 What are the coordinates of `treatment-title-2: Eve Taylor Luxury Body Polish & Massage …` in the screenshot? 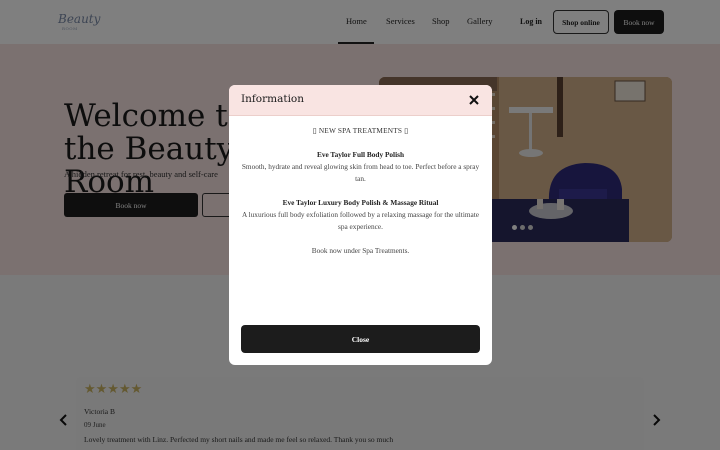 It's located at (360, 202).